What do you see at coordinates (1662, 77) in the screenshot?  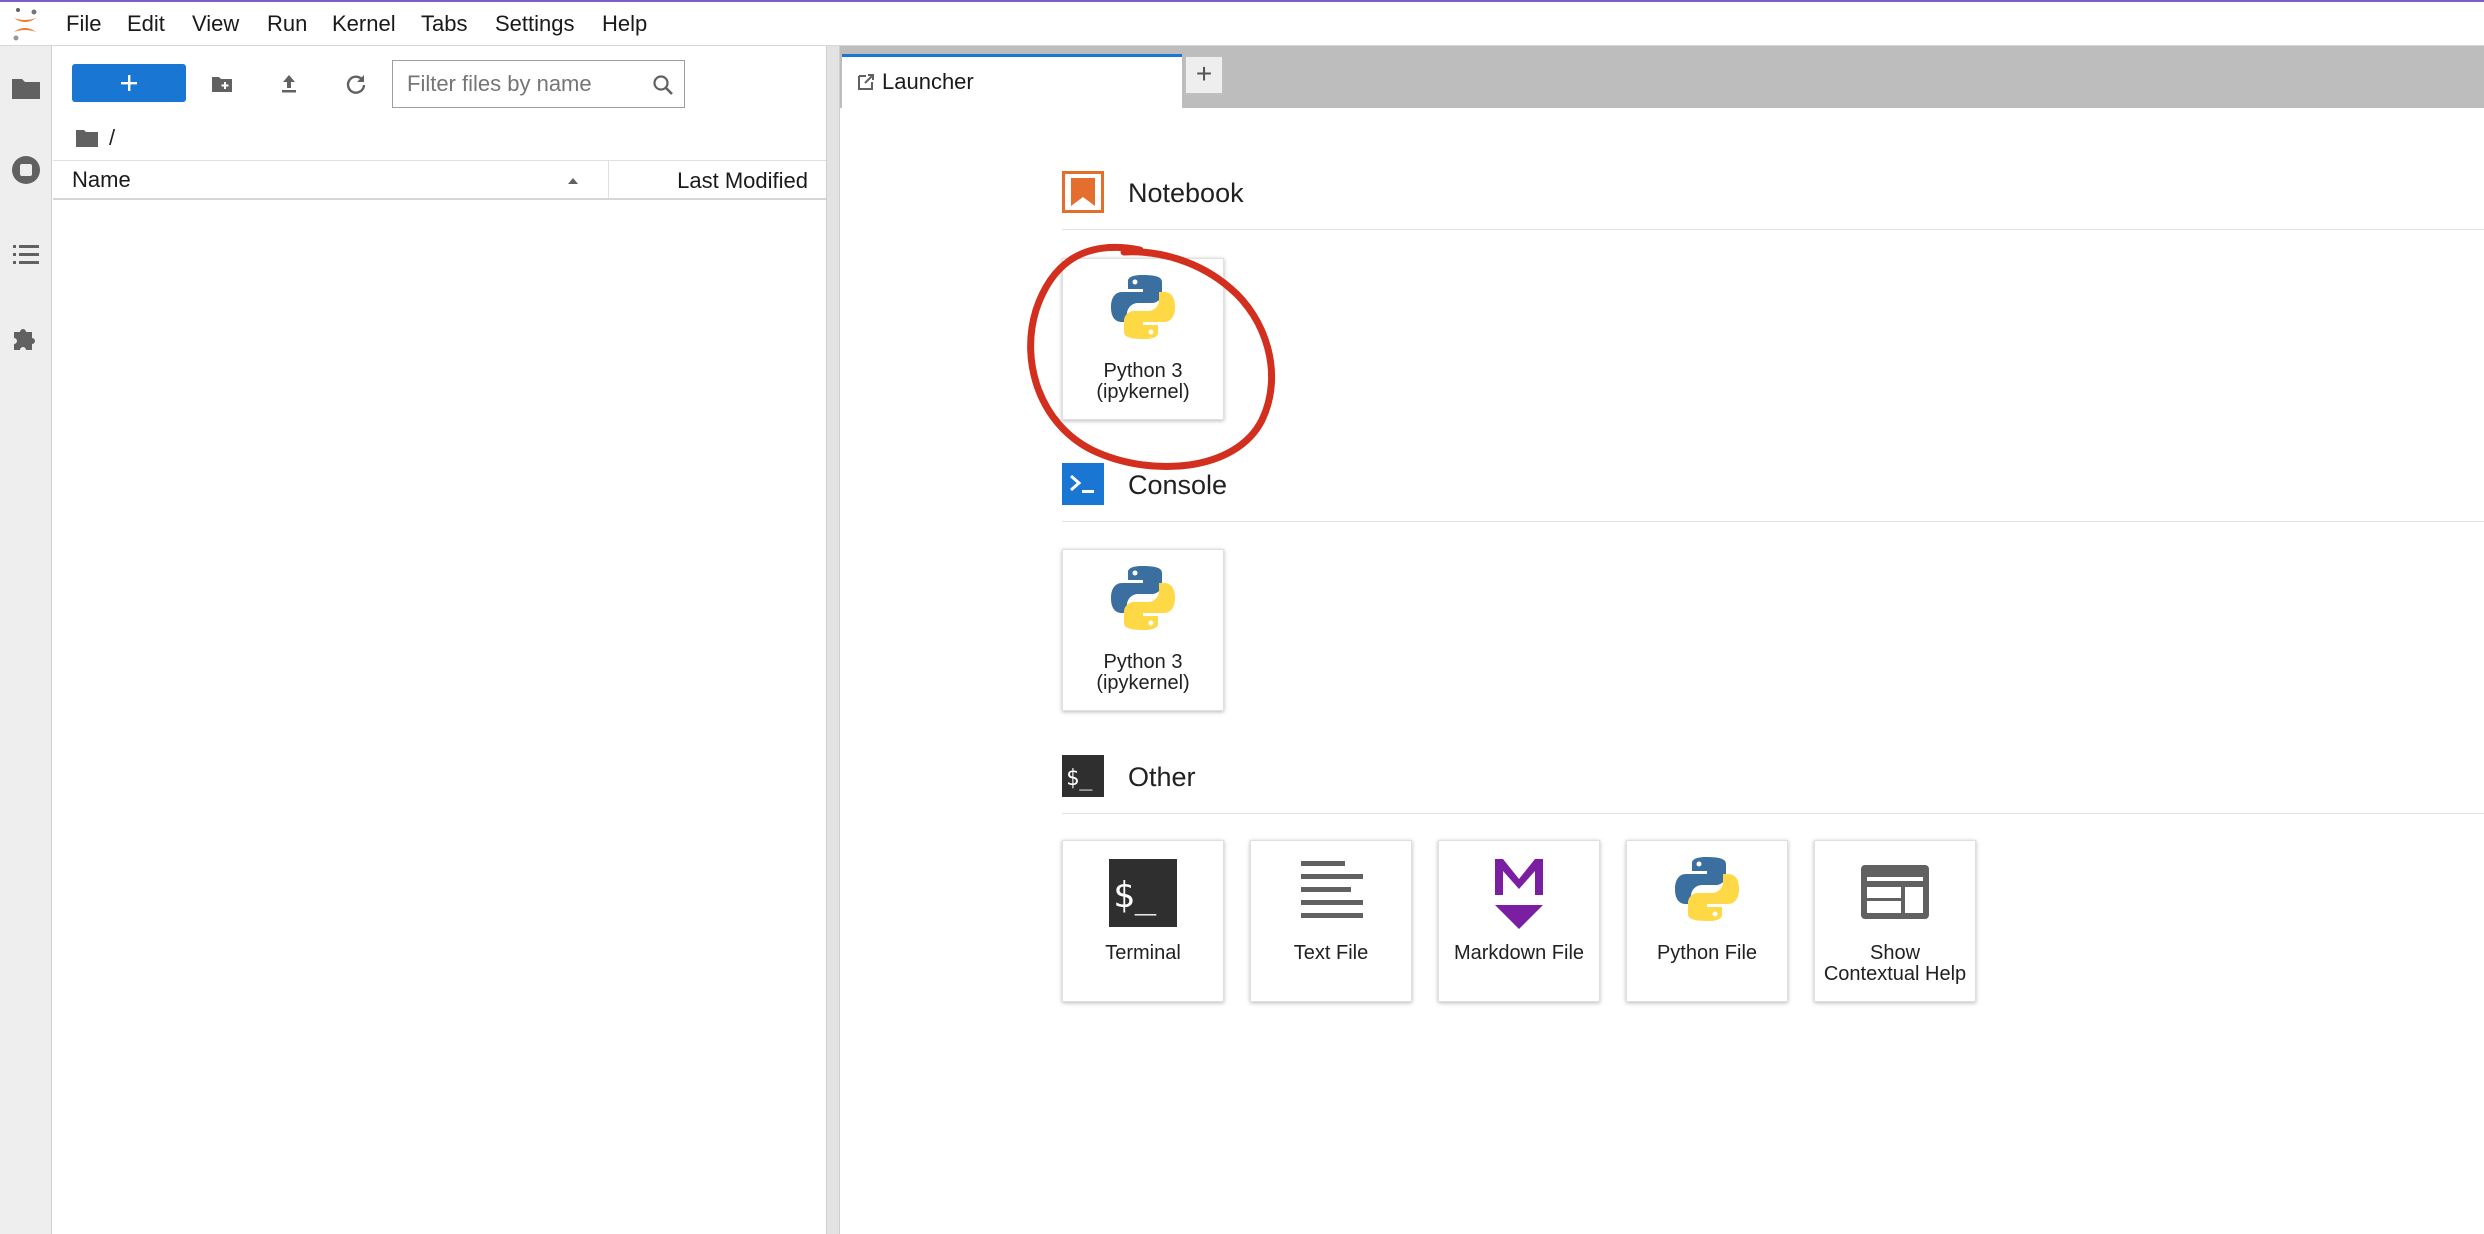 I see `main-tab-bar: Launcher +` at bounding box center [1662, 77].